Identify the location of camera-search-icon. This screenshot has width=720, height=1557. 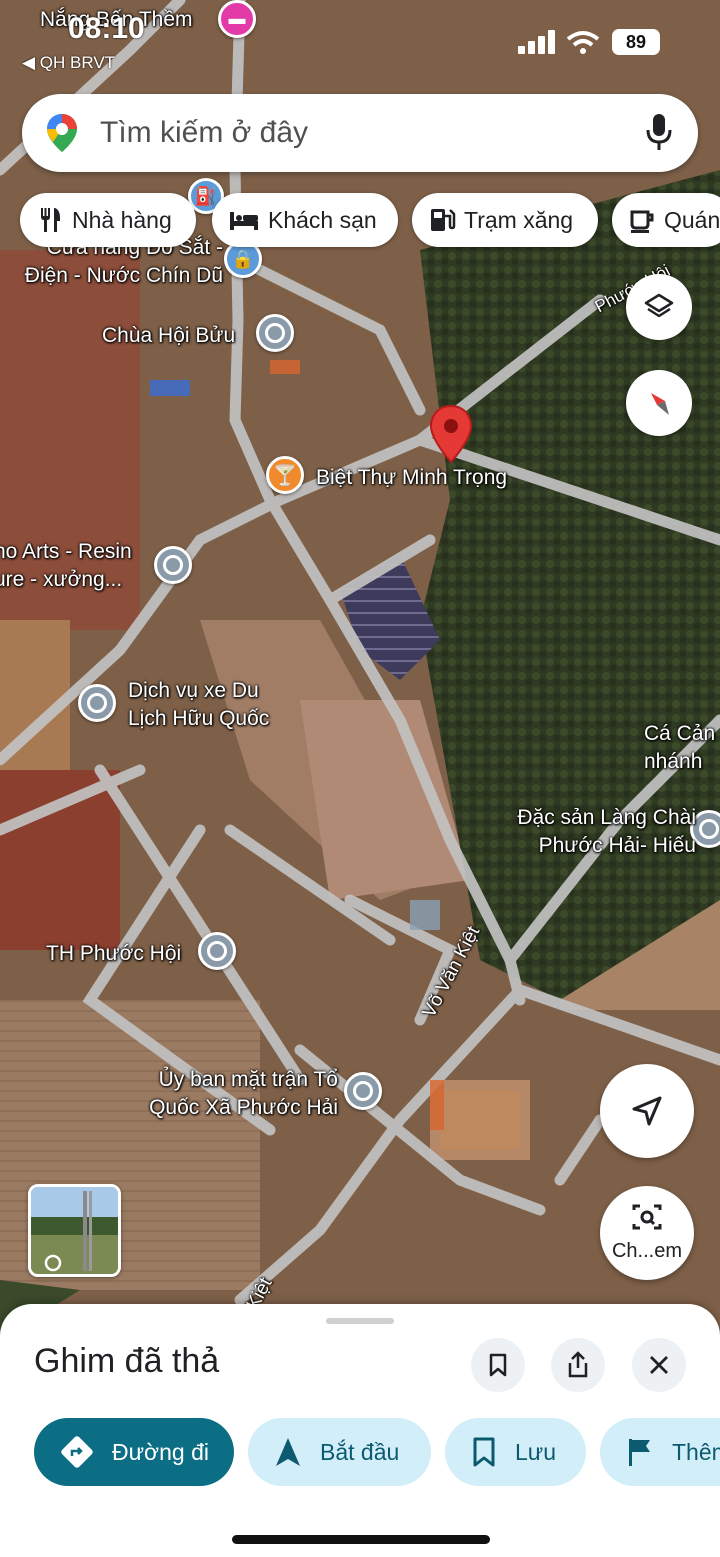
(647, 1217).